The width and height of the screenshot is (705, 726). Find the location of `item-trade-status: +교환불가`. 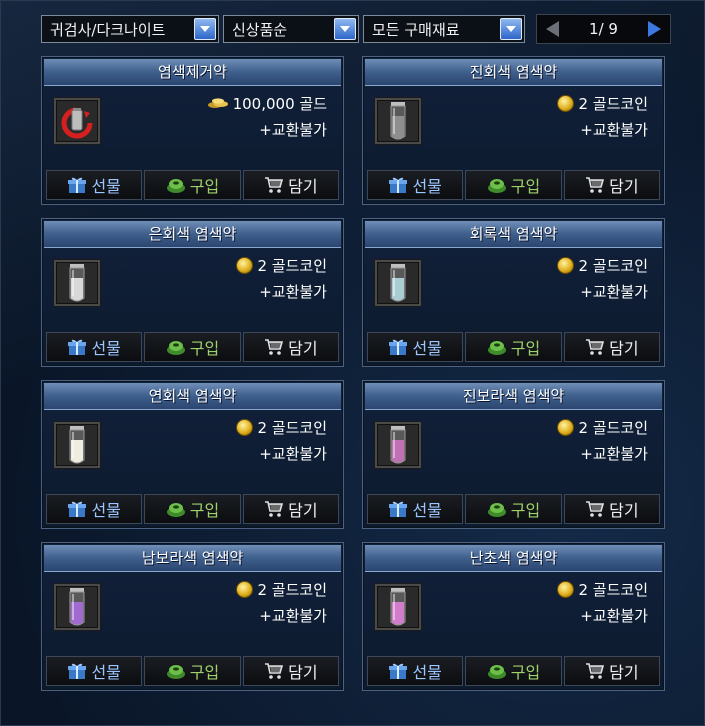

item-trade-status: +교환불가 is located at coordinates (293, 292).